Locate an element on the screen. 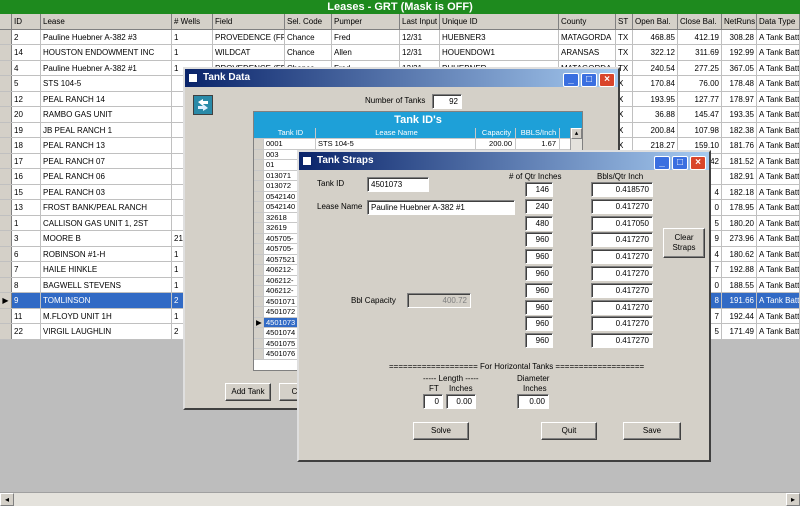 Image resolution: width=800 pixels, height=506 pixels. lease-cell: 311.69 is located at coordinates (700, 52).